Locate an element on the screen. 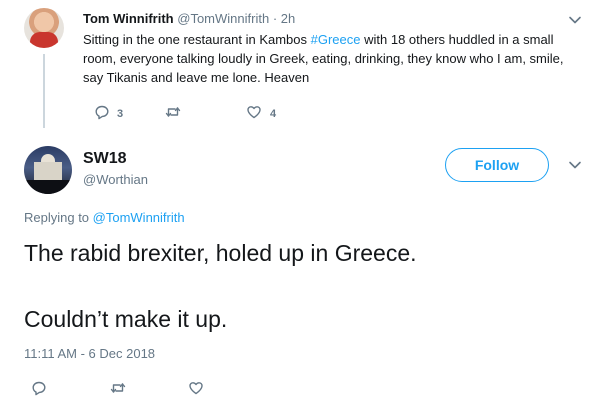  parent-like-count: 4 is located at coordinates (273, 113).